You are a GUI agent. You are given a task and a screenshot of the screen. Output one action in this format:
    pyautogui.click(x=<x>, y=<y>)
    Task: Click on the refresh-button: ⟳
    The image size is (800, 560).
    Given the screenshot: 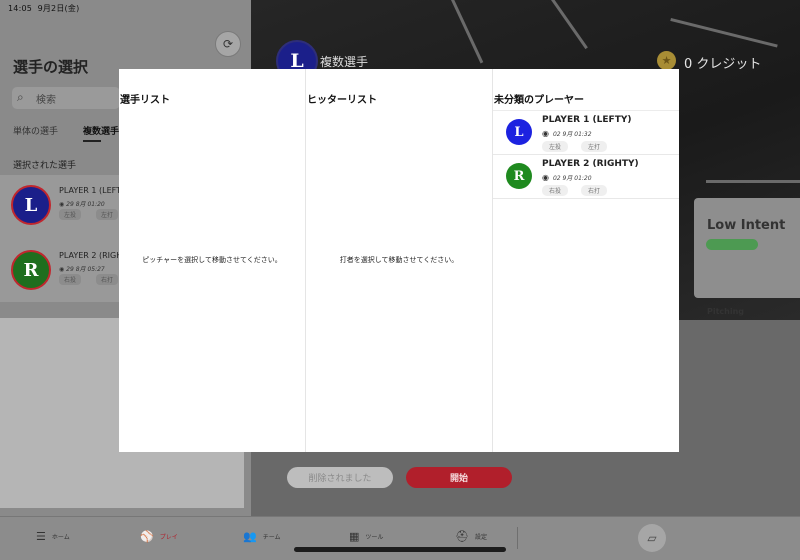 What is the action you would take?
    pyautogui.click(x=228, y=44)
    